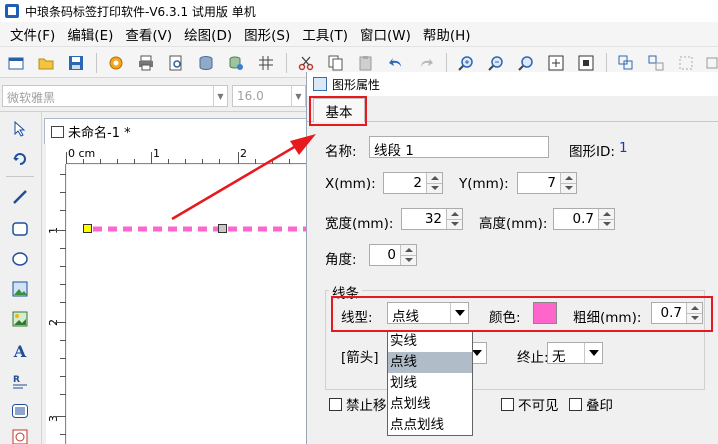  Describe the element at coordinates (148, 34) in the screenshot. I see `menu-view: 查看(V)` at that location.